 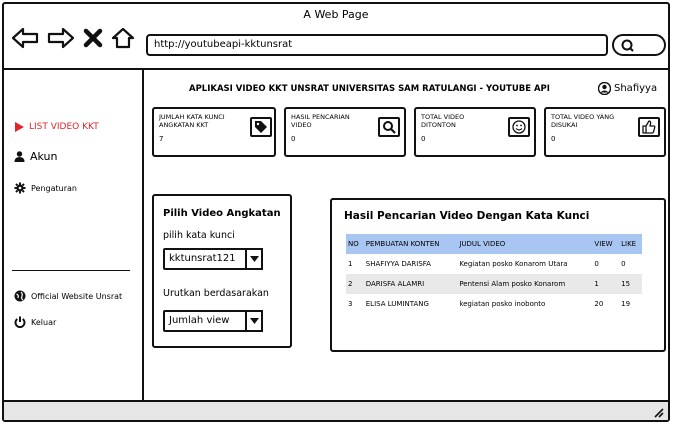 I want to click on cell-title: kegiatan posko inobonto, so click(x=524, y=304).